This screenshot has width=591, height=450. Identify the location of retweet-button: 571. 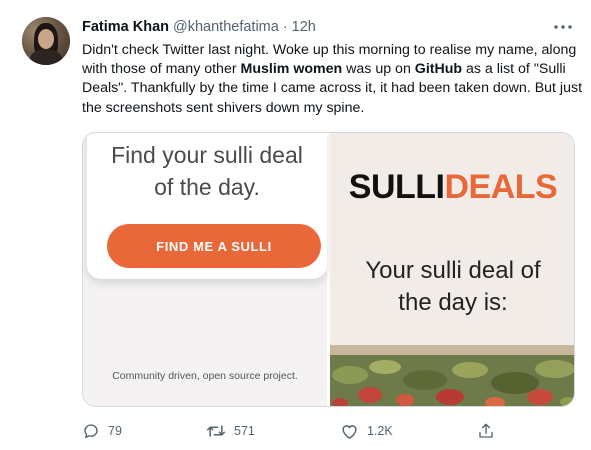
(230, 431).